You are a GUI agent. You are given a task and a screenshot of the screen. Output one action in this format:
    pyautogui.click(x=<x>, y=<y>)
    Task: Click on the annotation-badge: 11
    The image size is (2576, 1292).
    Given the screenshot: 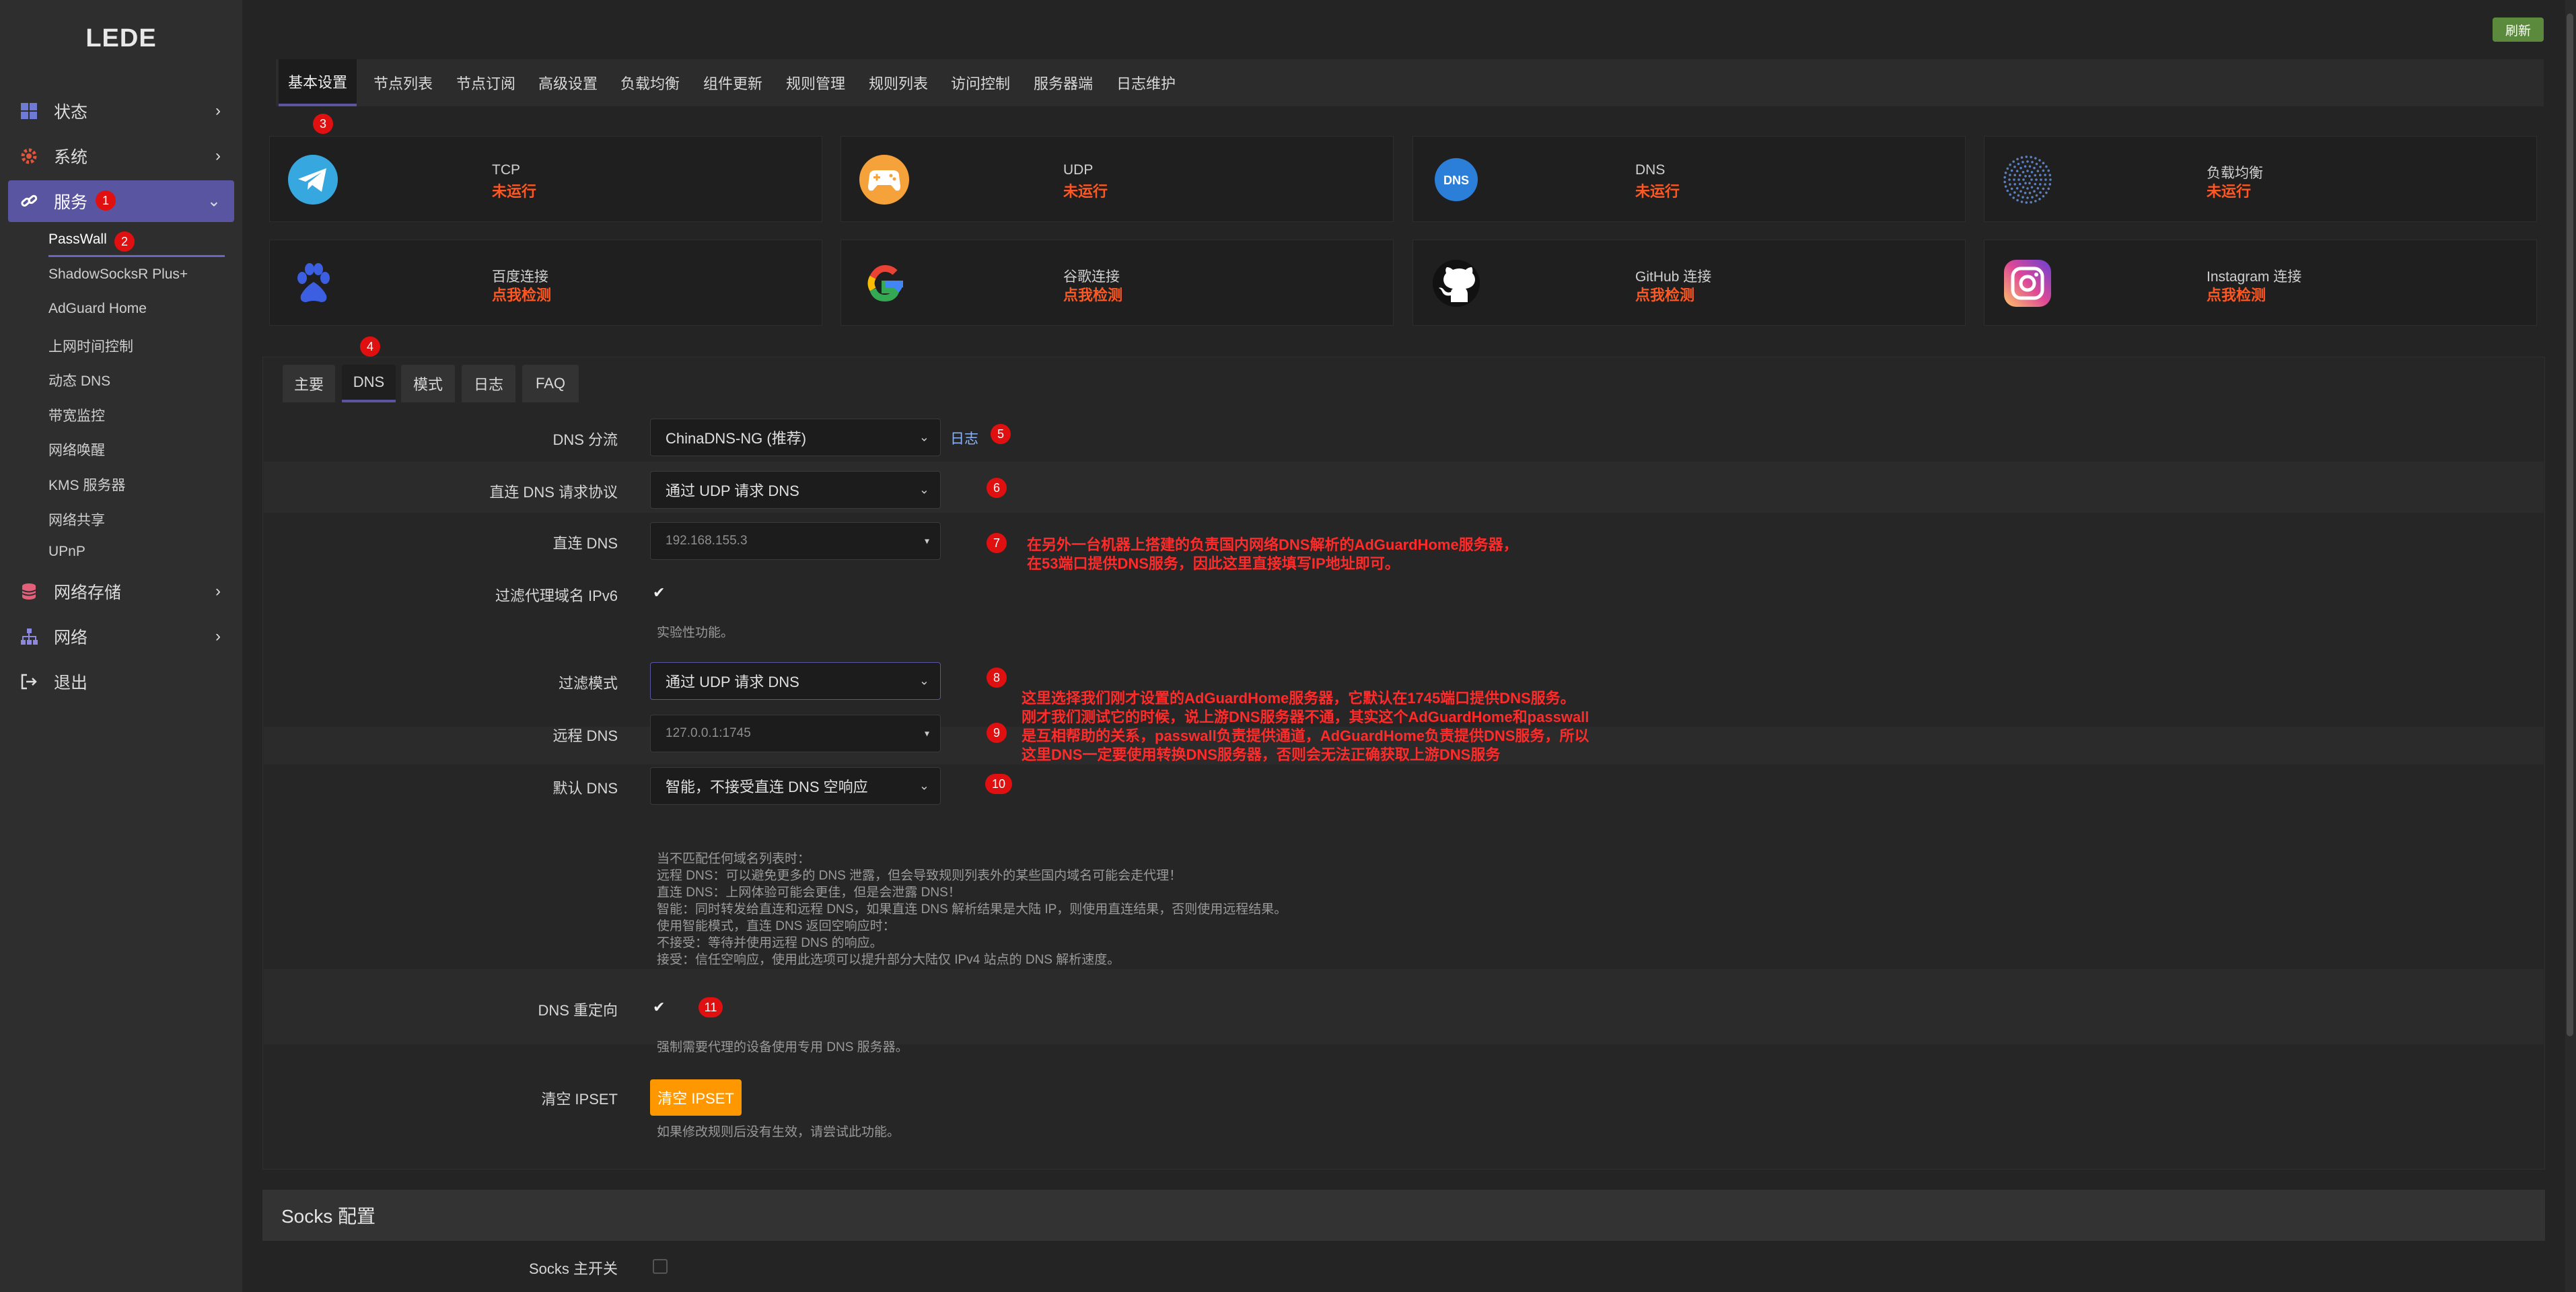 What is the action you would take?
    pyautogui.click(x=711, y=1007)
    